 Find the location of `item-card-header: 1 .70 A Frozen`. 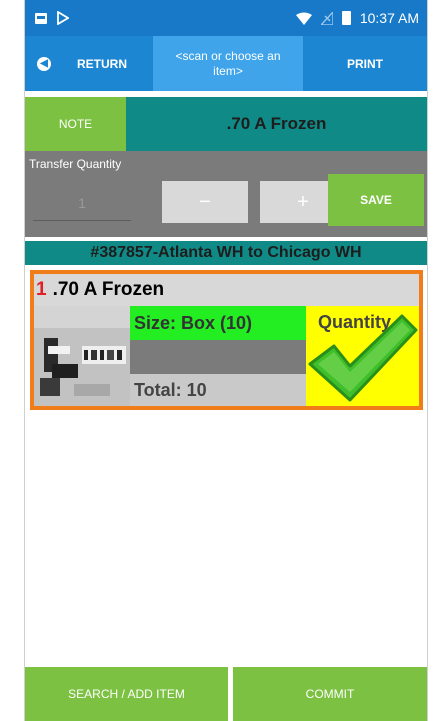

item-card-header: 1 .70 A Frozen is located at coordinates (100, 290).